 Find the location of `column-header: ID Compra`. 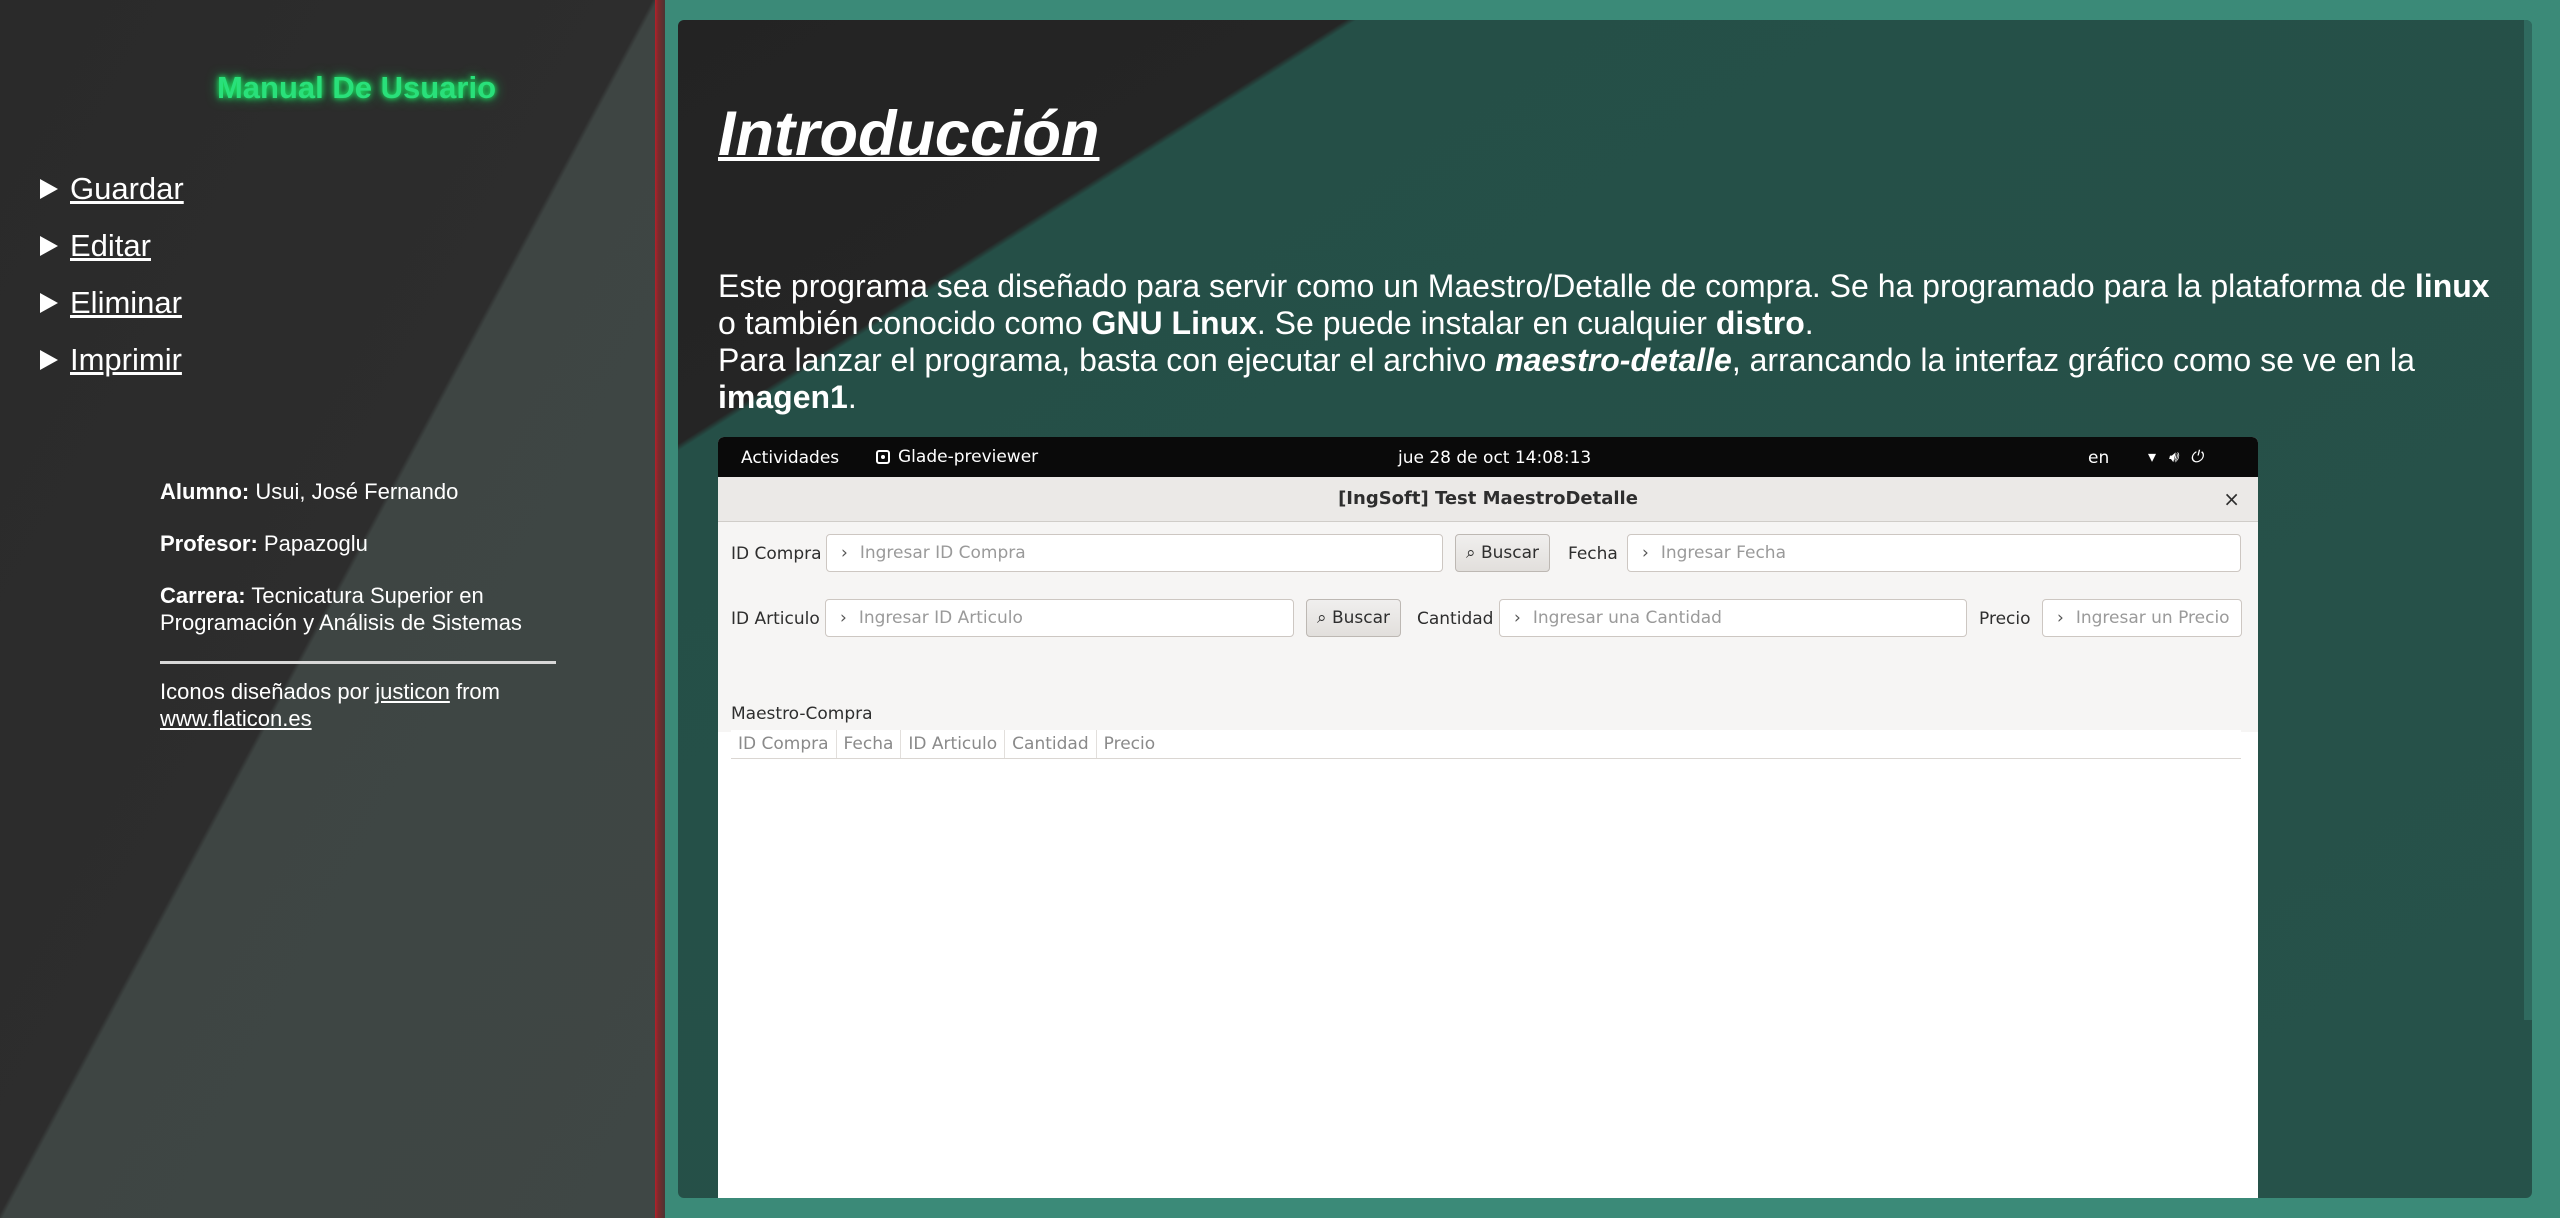

column-header: ID Compra is located at coordinates (784, 744).